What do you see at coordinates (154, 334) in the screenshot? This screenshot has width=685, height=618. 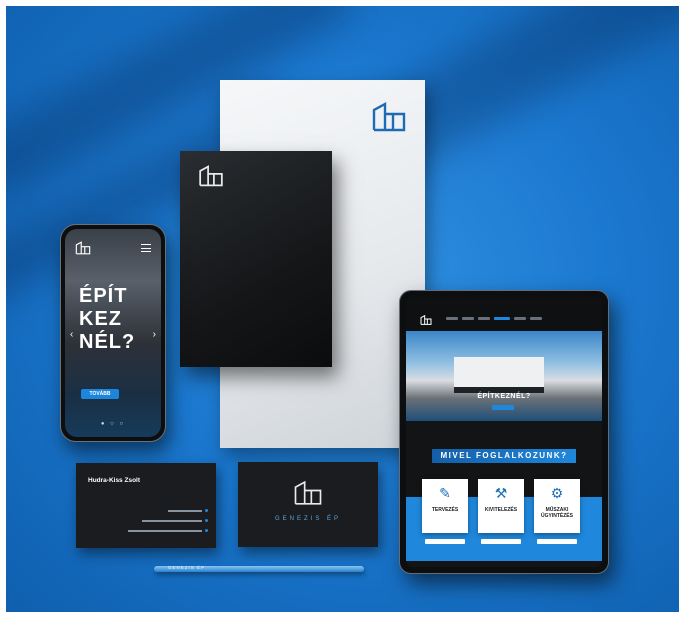 I see `chevron-right-icon: ›` at bounding box center [154, 334].